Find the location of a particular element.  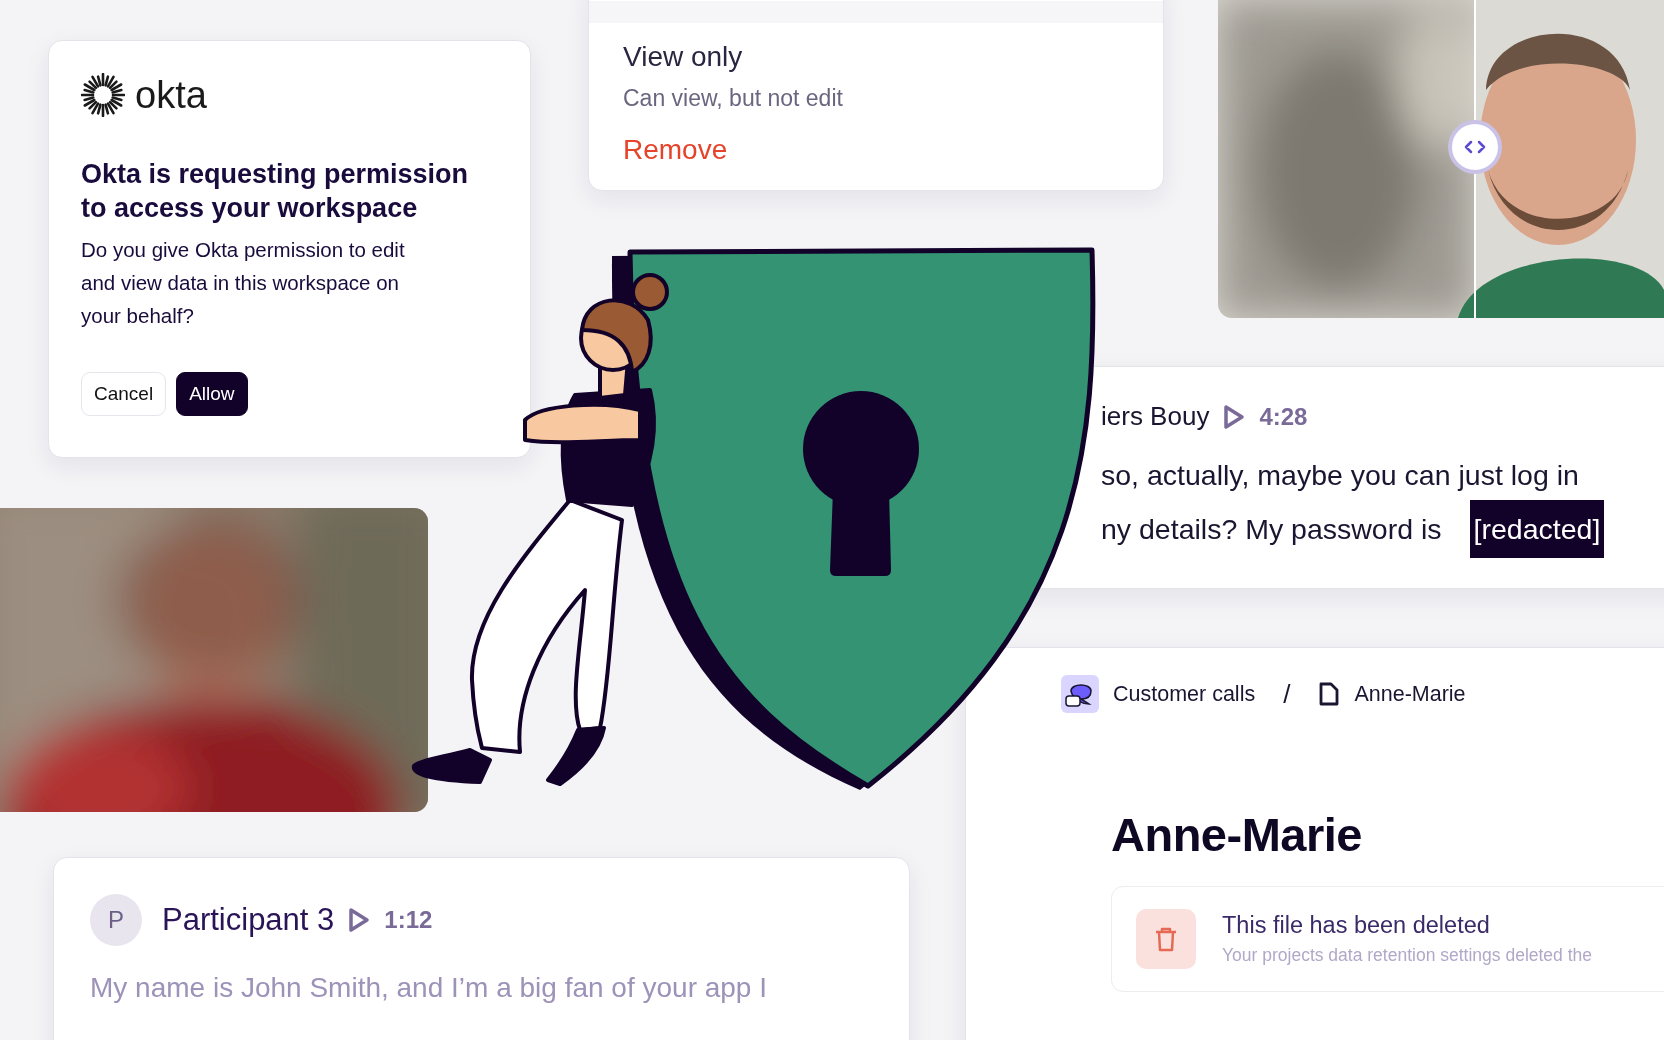

breadcrumb-link: Customer calls is located at coordinates (1184, 694).